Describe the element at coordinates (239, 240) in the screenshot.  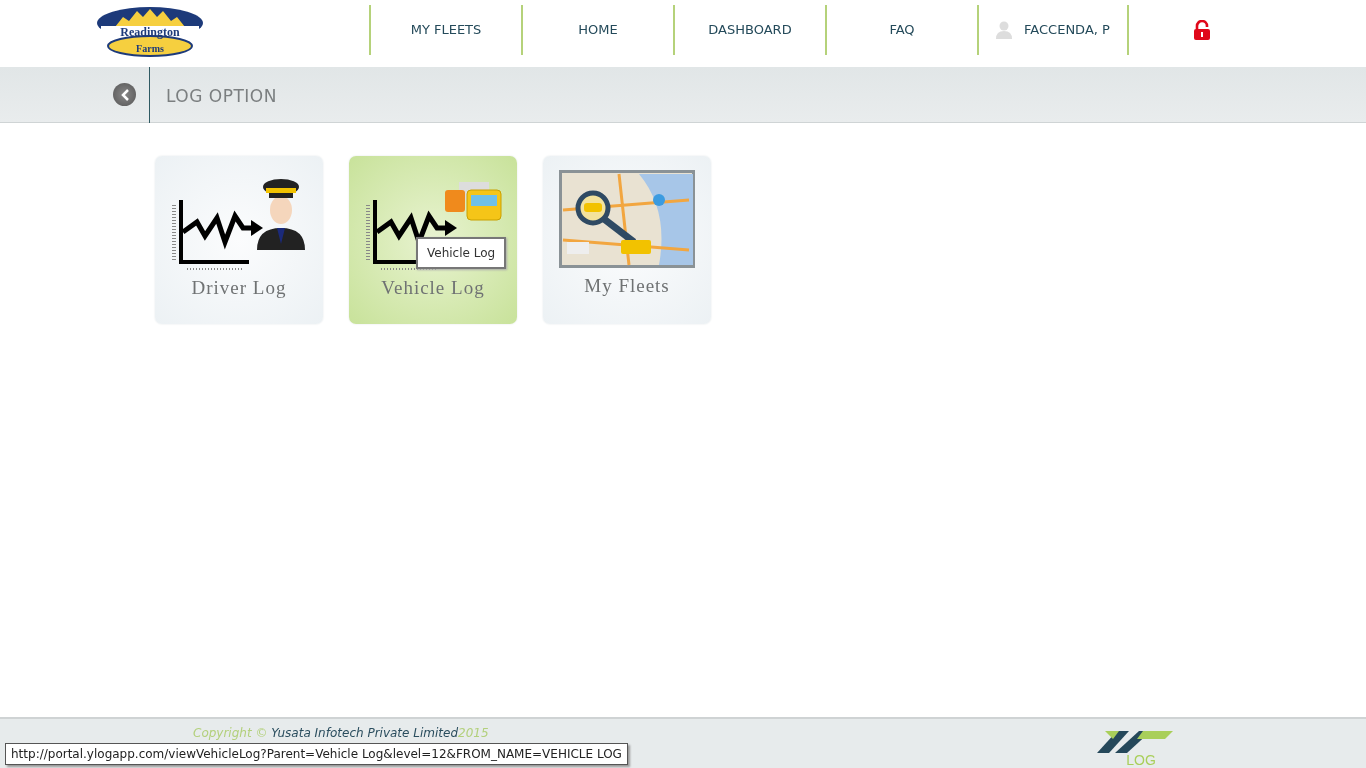
I see `log-option-tile: Driver Log` at that location.